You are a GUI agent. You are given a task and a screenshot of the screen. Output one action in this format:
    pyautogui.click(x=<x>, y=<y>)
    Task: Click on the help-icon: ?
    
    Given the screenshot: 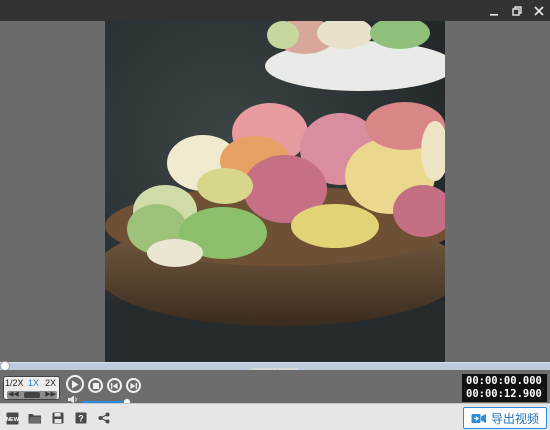 What is the action you would take?
    pyautogui.click(x=81, y=418)
    